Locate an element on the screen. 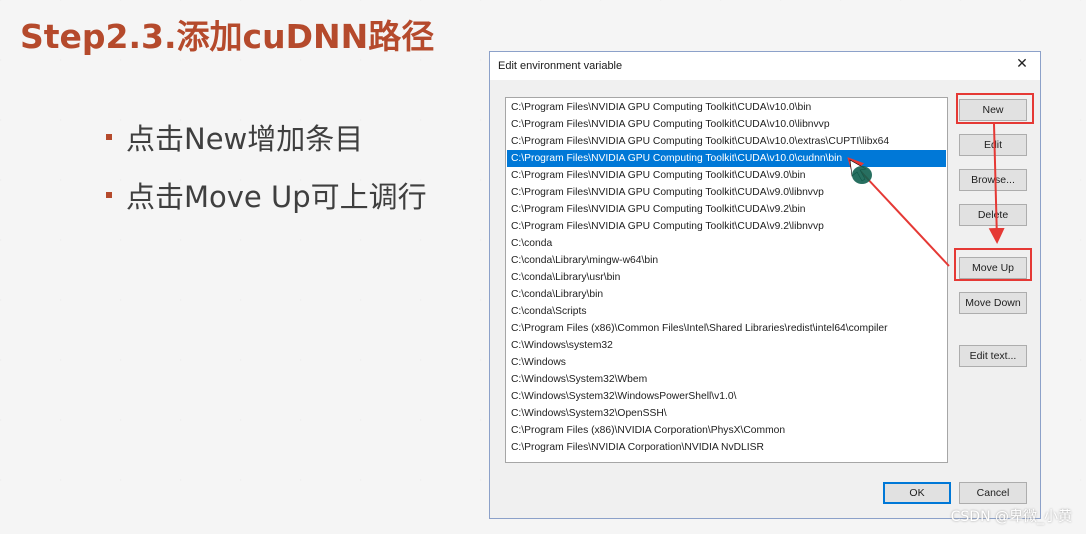 This screenshot has width=1086, height=534. cursor-click-indicator is located at coordinates (862, 175).